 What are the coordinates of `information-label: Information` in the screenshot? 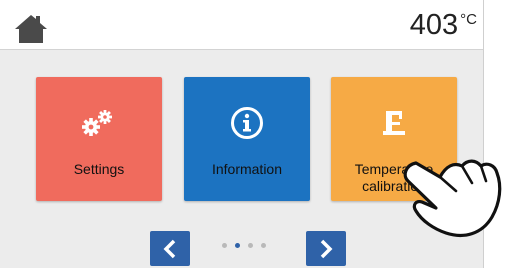 It's located at (247, 169).